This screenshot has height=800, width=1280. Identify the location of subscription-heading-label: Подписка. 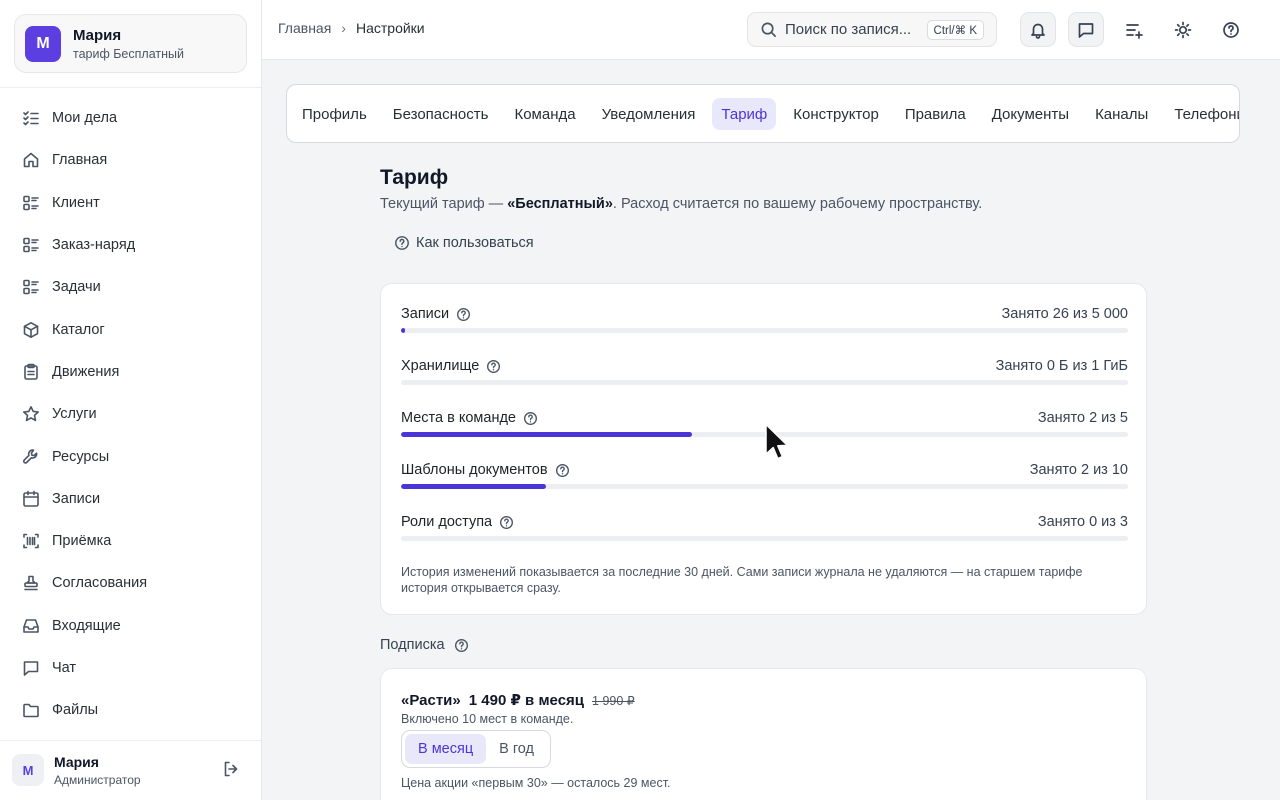
(412, 645).